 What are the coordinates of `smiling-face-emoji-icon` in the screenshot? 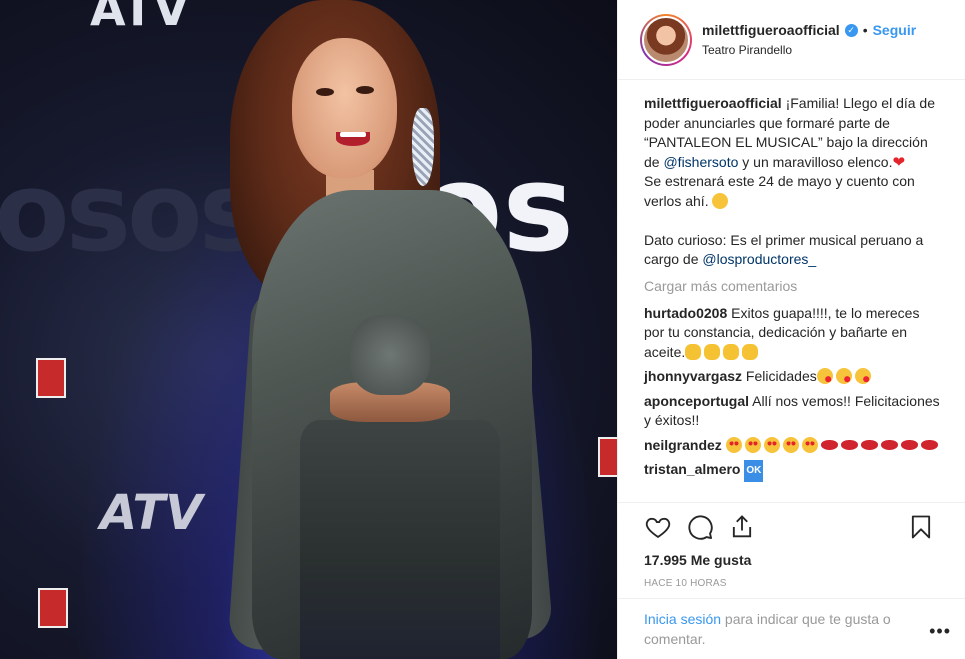 It's located at (720, 200).